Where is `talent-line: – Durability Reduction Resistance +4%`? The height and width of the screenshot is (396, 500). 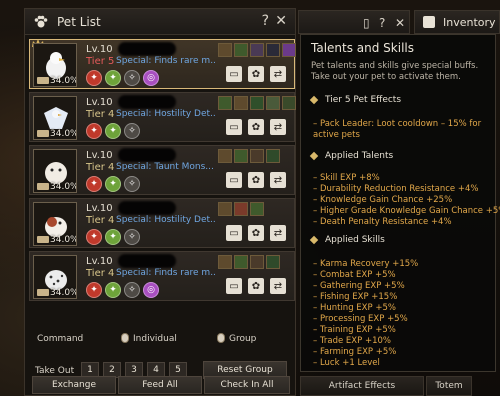
talent-line: – Durability Reduction Resistance +4% is located at coordinates (396, 189).